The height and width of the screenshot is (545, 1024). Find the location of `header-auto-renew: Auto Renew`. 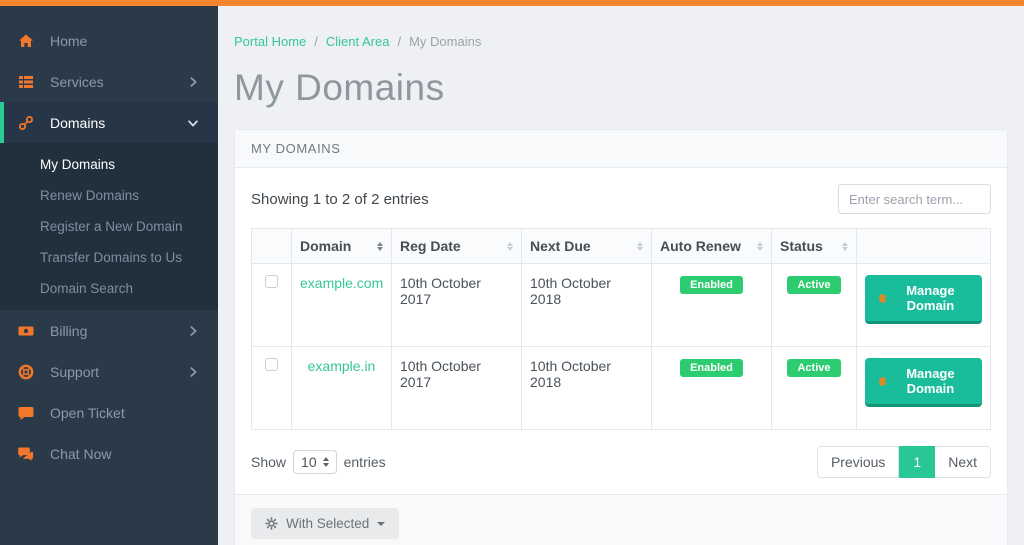

header-auto-renew: Auto Renew is located at coordinates (711, 246).